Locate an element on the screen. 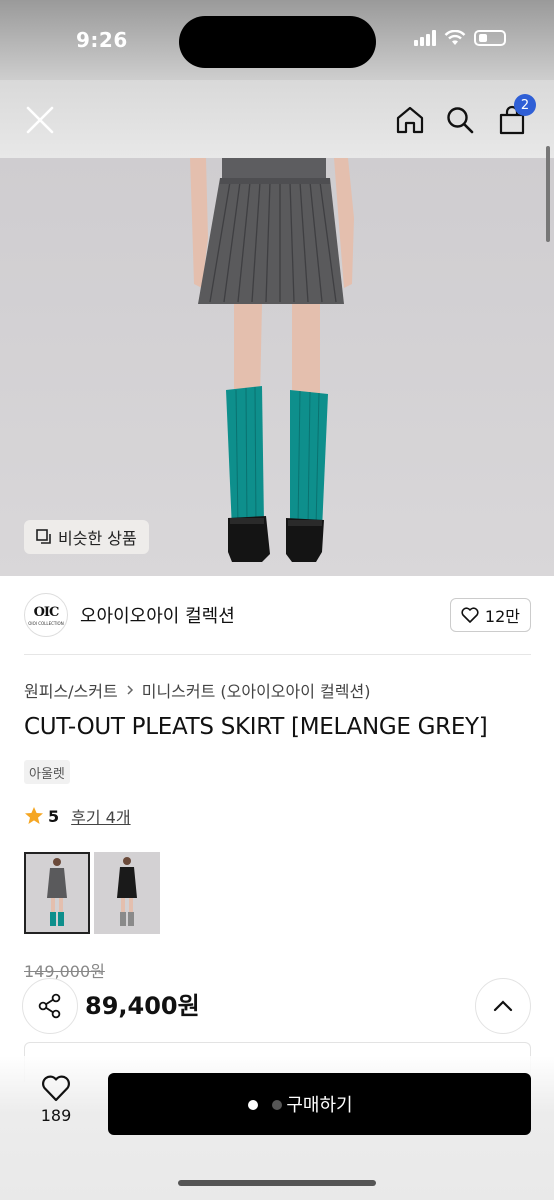  similar-products-label: 비슷한 상품 is located at coordinates (97, 538).